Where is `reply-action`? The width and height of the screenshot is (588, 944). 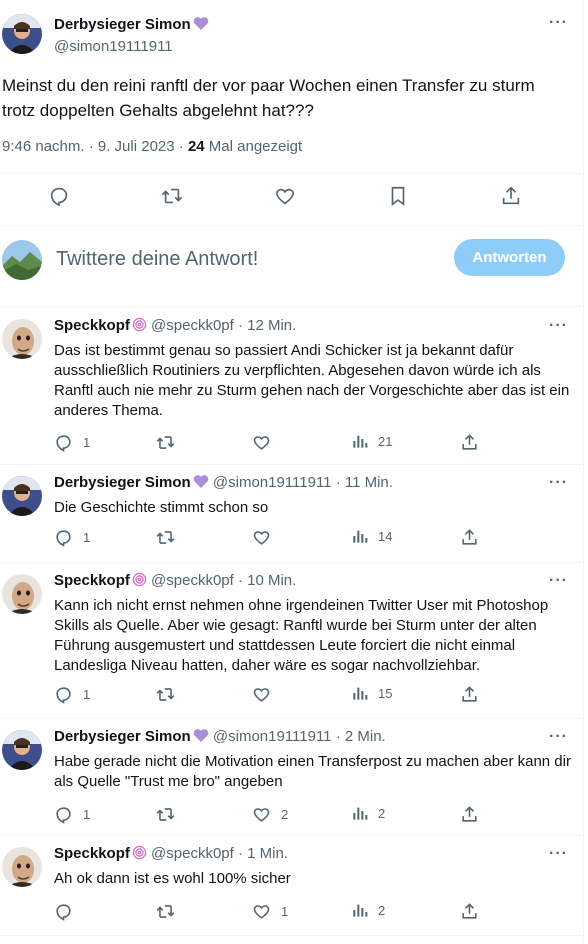 reply-action is located at coordinates (68, 911).